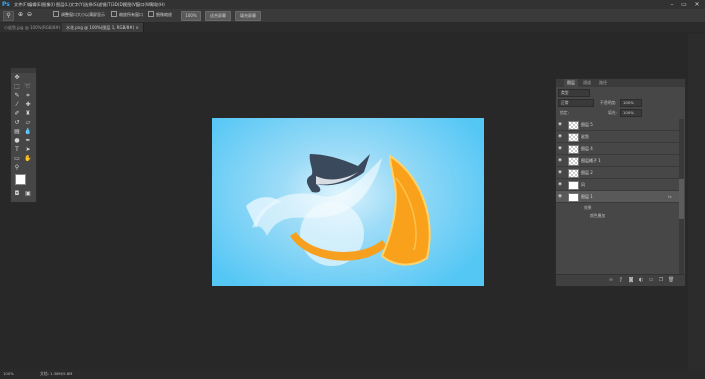 The image size is (705, 379). What do you see at coordinates (641, 280) in the screenshot?
I see `adjustment-layer-icon: ◐` at bounding box center [641, 280].